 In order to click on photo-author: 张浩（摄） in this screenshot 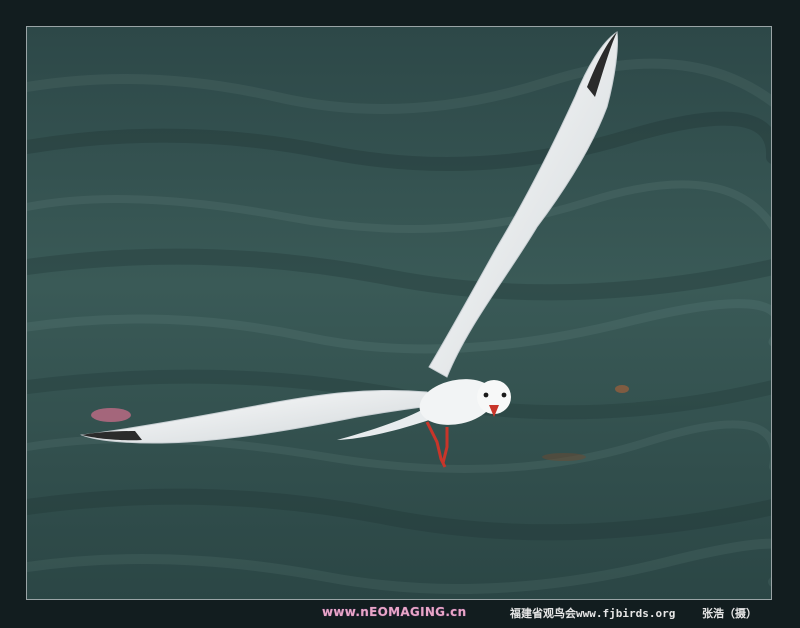, I will do `click(729, 613)`.